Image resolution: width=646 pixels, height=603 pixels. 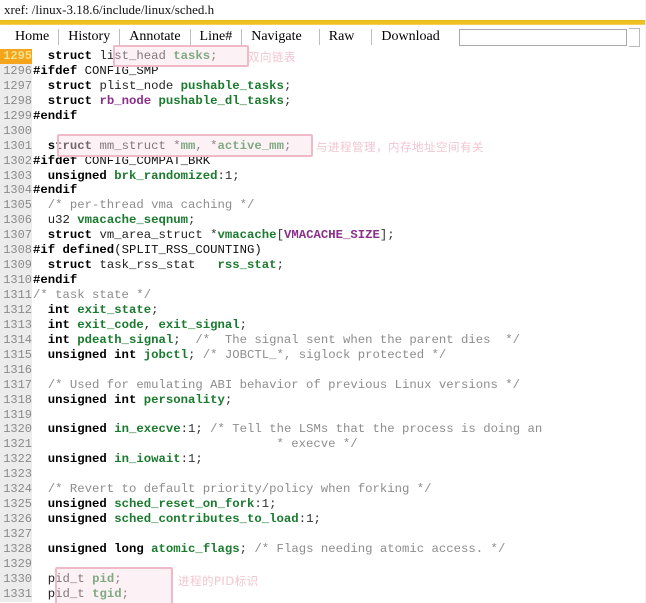 What do you see at coordinates (16, 146) in the screenshot?
I see `line-number: 1301` at bounding box center [16, 146].